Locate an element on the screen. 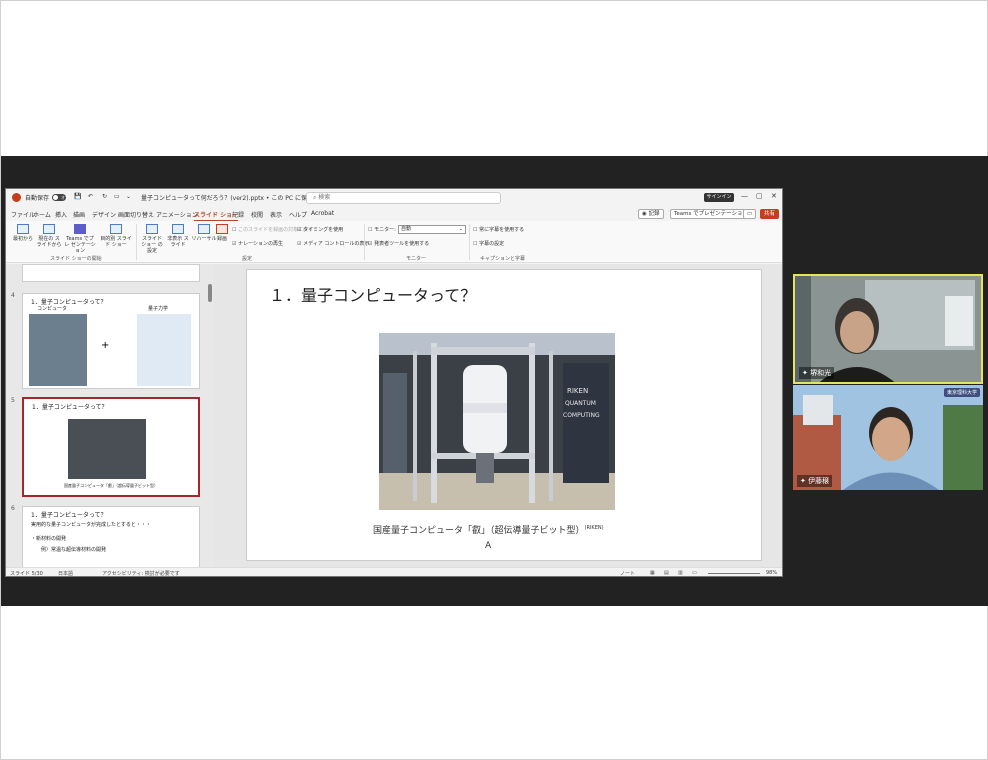 This screenshot has height=760, width=988. search-input: ⌕ 検索 is located at coordinates (403, 198).